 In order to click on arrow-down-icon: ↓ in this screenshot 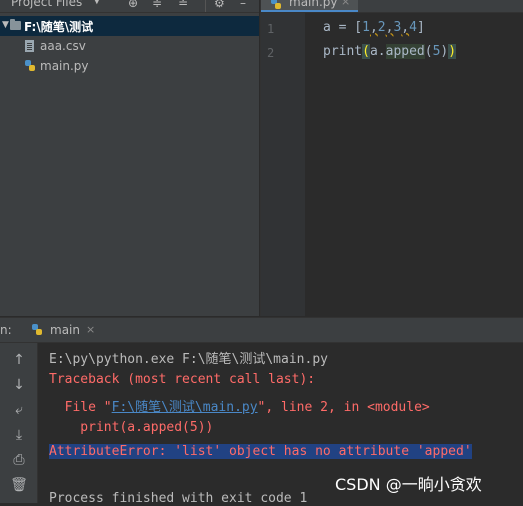, I will do `click(19, 385)`.